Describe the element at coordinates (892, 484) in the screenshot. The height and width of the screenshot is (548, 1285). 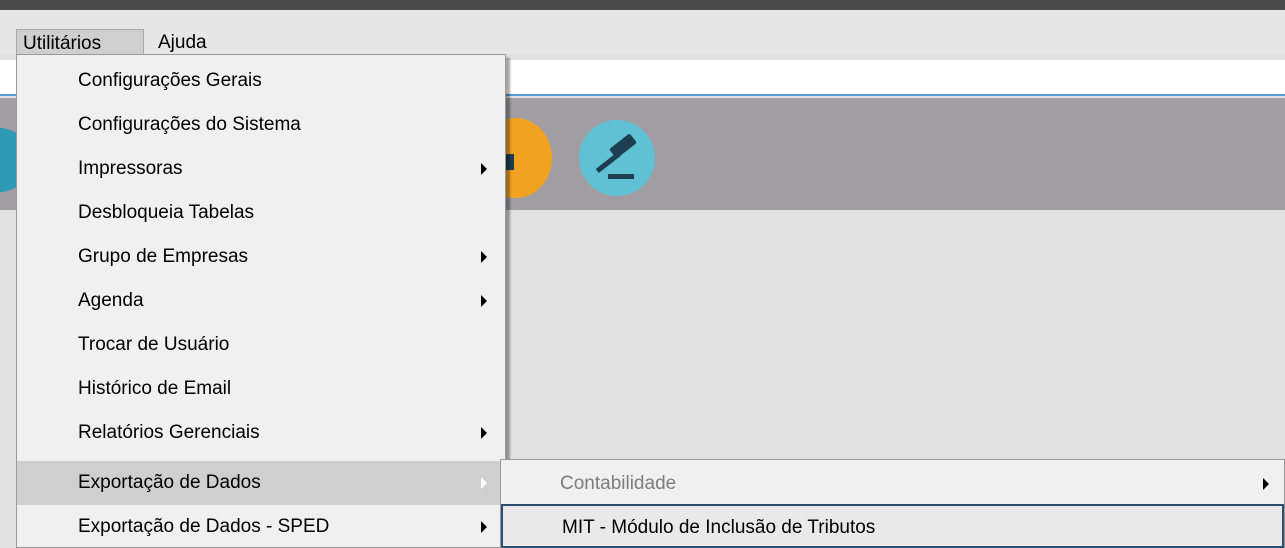
I see `submenu-item-contabilidade: Contabilidade` at that location.